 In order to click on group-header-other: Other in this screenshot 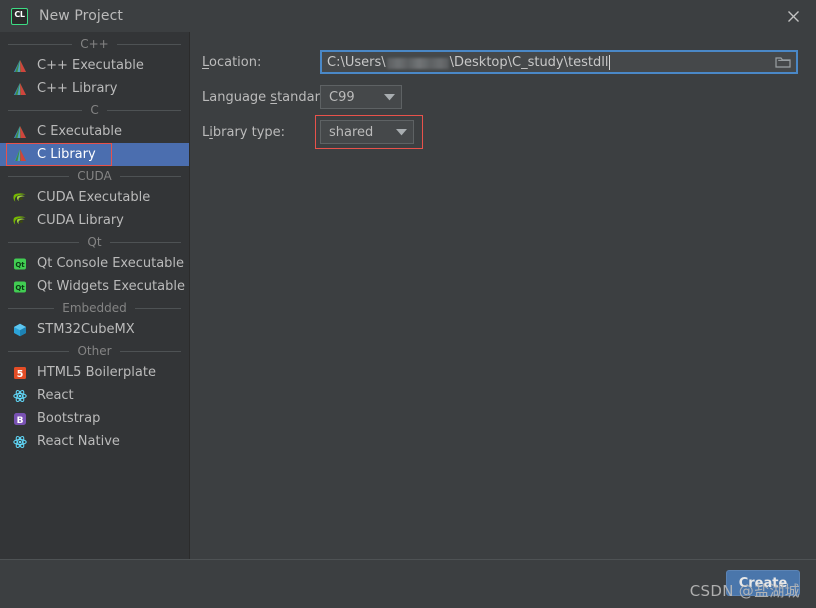, I will do `click(94, 351)`.